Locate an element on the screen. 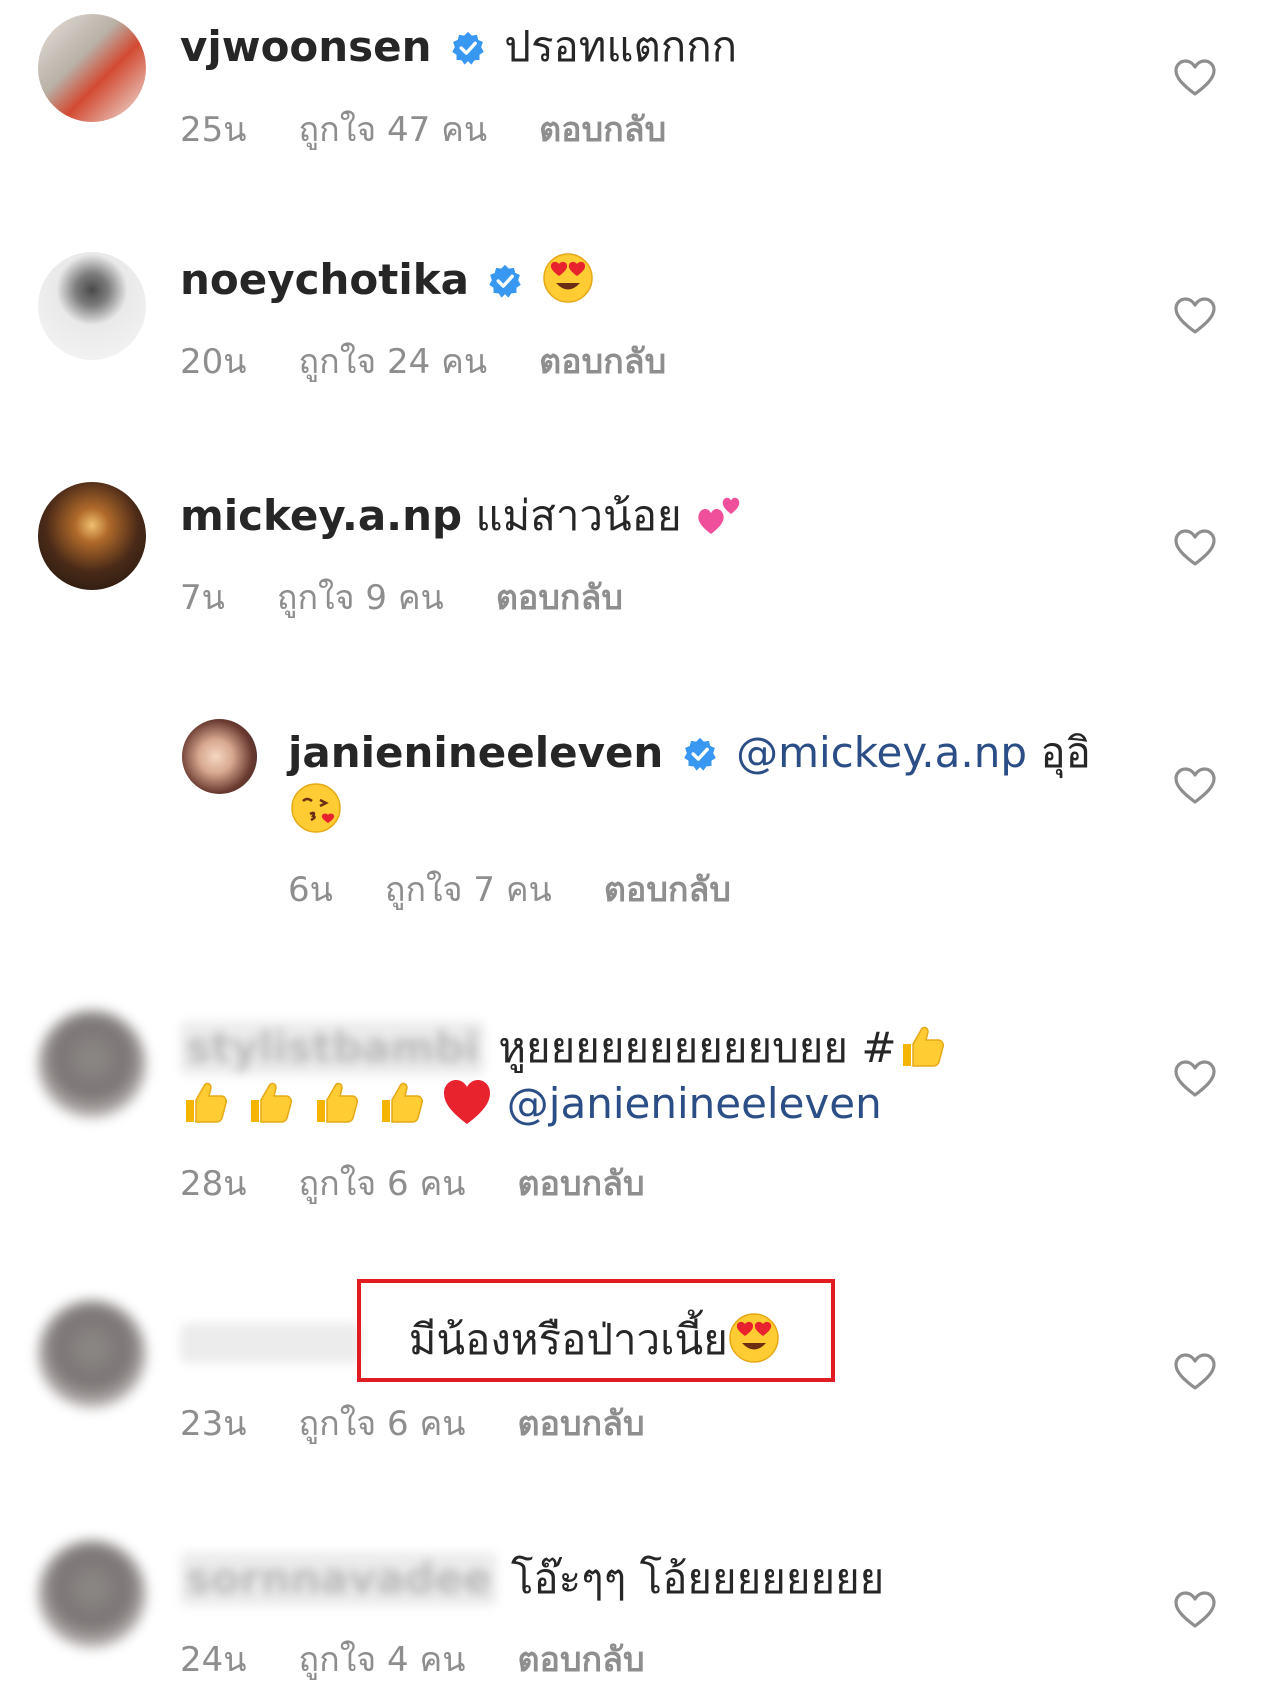 The width and height of the screenshot is (1280, 1687). two-hearts-emoji is located at coordinates (721, 514).